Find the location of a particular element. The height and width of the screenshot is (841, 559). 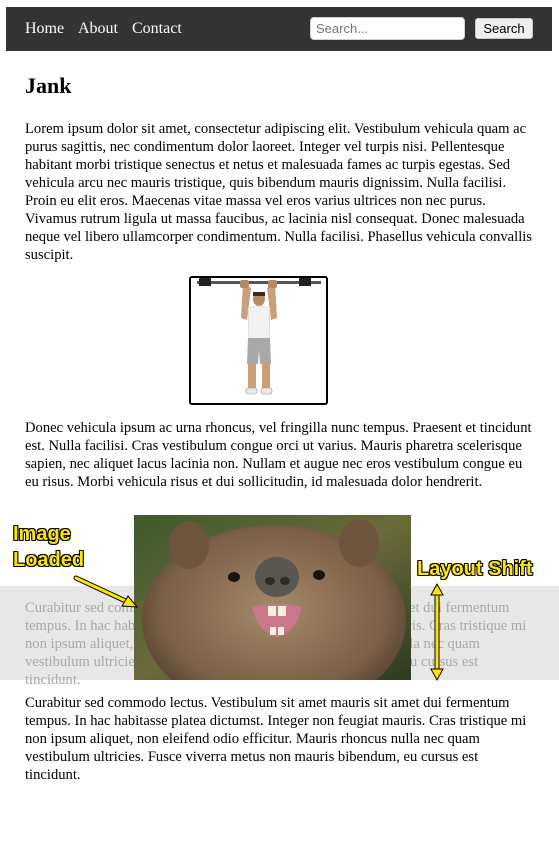

pullup-man-image is located at coordinates (258, 340).